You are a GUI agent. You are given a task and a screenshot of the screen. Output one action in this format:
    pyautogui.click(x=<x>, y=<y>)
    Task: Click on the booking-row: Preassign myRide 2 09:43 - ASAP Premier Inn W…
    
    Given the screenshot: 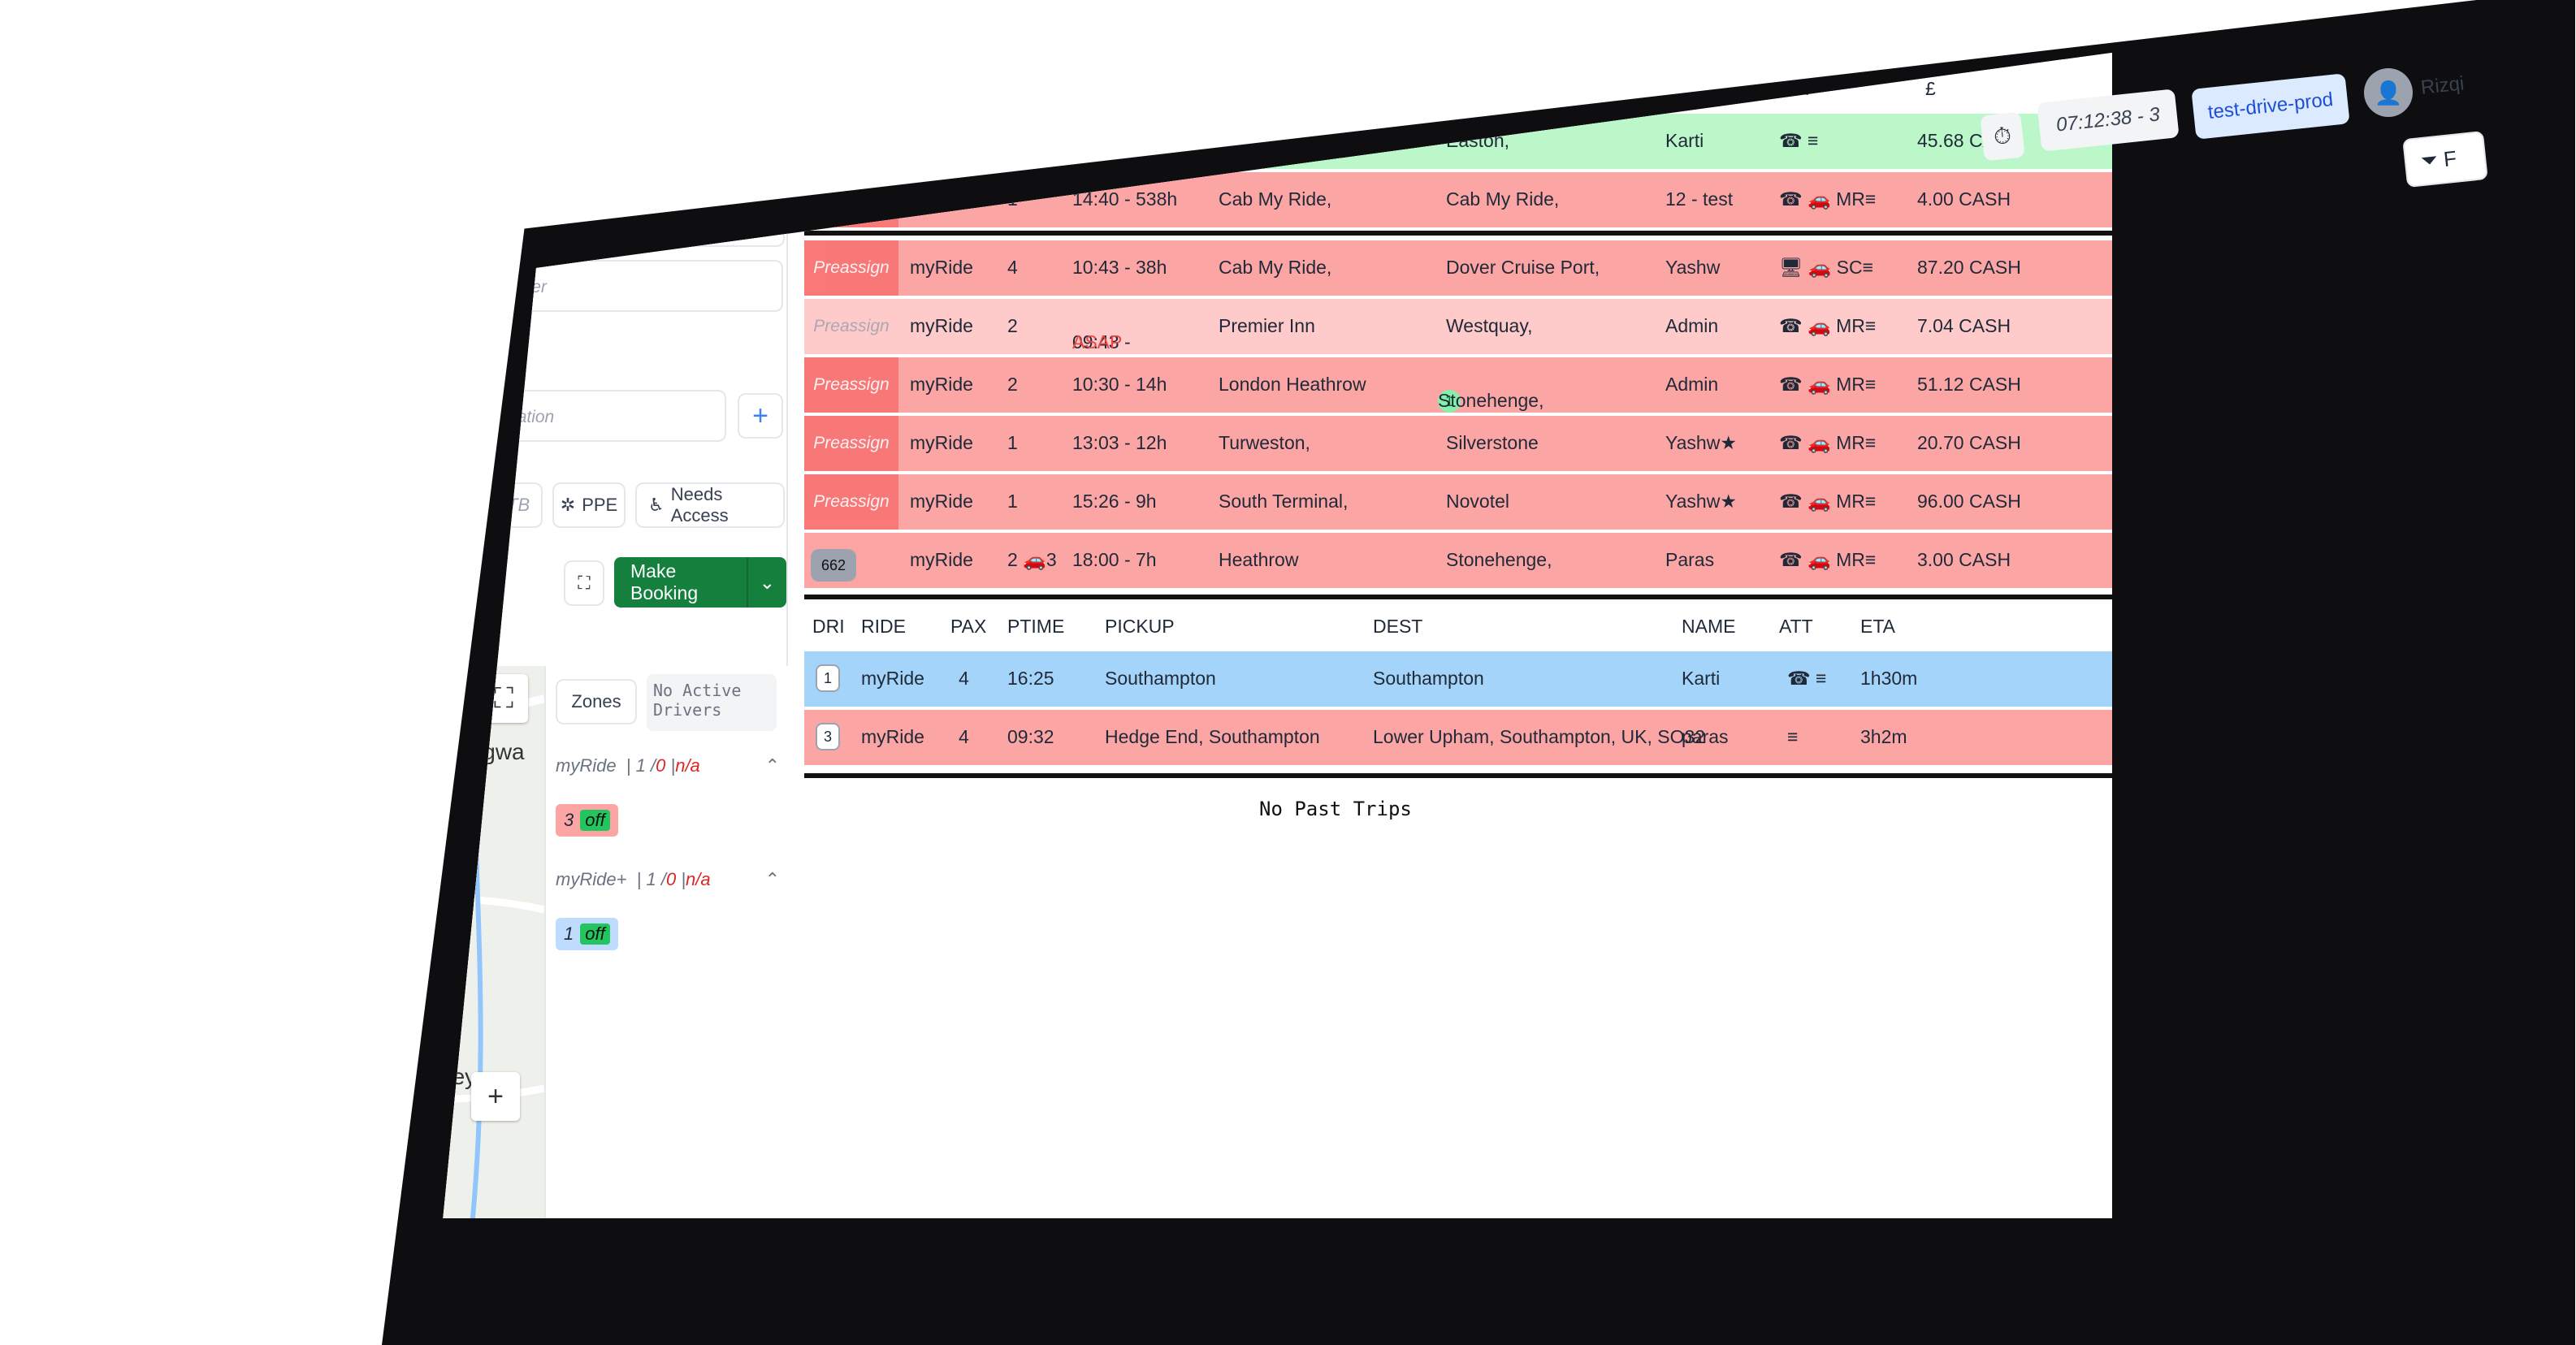 What is the action you would take?
    pyautogui.click(x=1458, y=327)
    